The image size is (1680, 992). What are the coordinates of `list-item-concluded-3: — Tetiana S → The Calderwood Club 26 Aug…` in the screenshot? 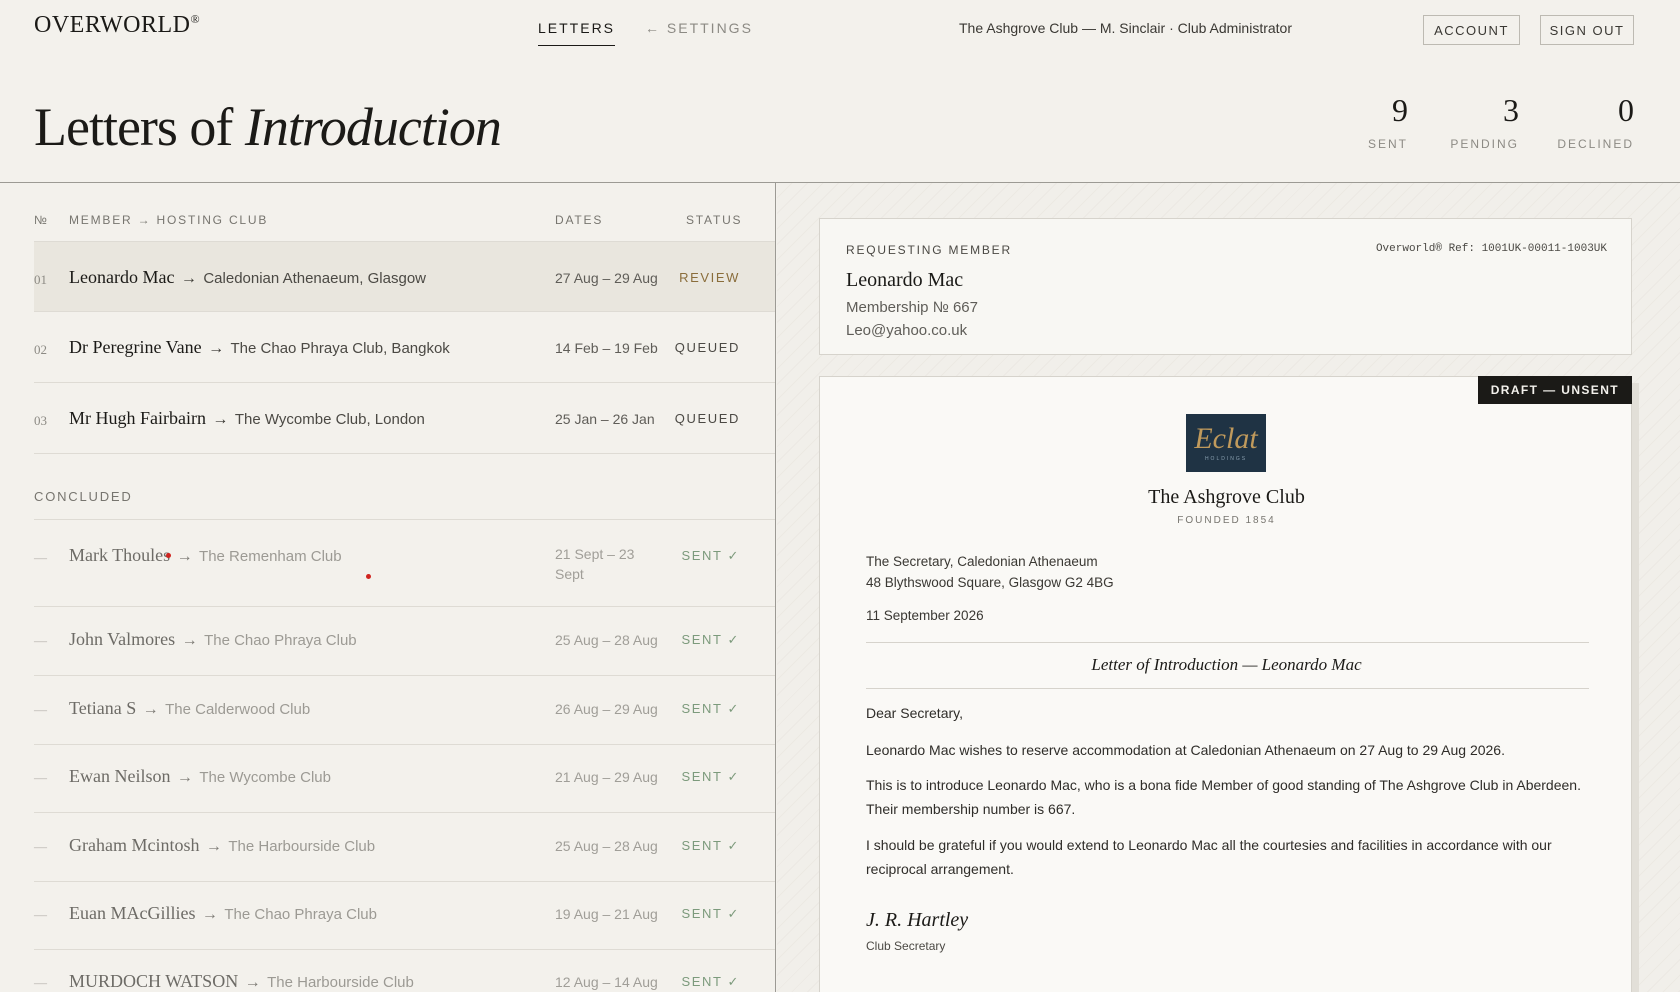 It's located at (404, 710).